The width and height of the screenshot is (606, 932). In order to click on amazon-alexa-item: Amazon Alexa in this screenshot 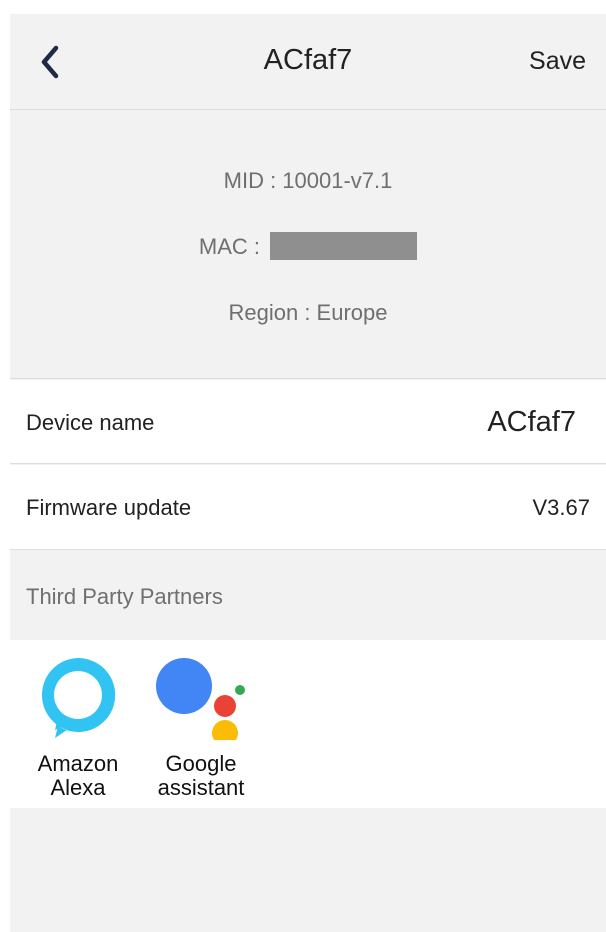, I will do `click(78, 724)`.